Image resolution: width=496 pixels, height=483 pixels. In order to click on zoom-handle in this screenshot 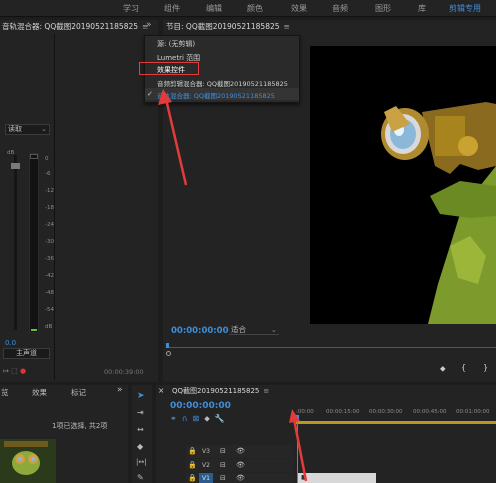, I will do `click(168, 353)`.